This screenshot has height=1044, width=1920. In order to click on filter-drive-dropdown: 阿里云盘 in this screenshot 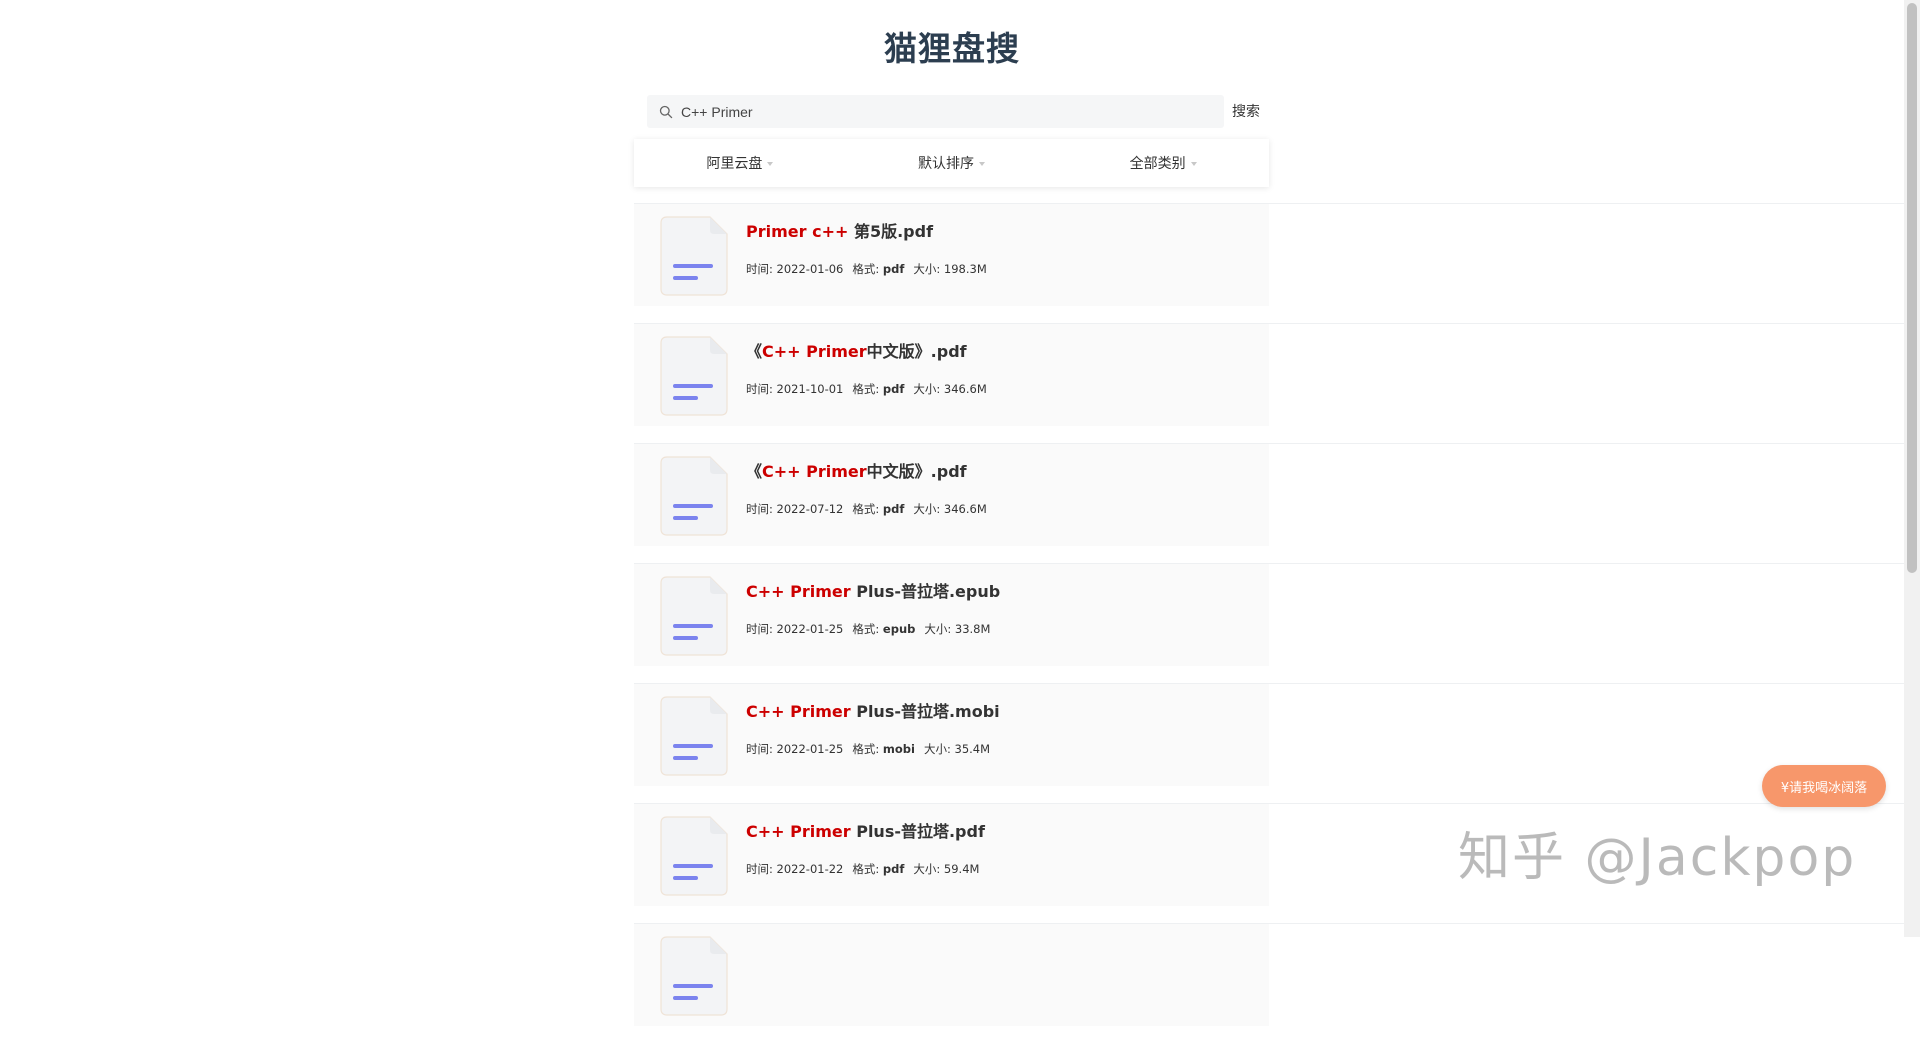, I will do `click(740, 163)`.